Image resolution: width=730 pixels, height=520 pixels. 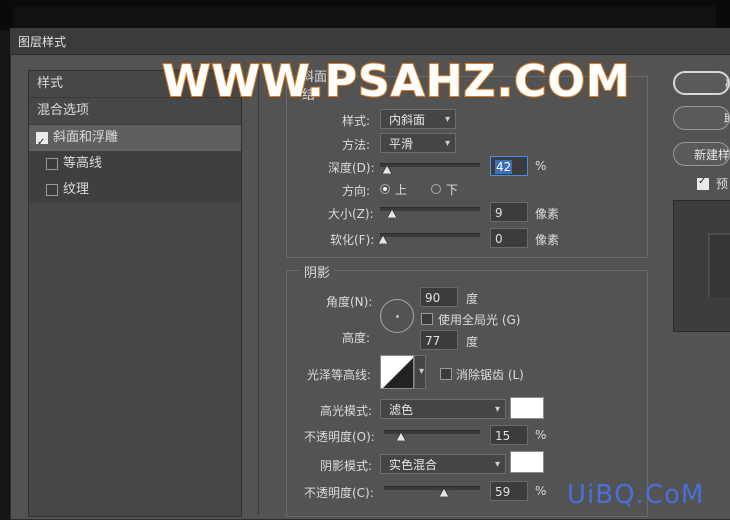 I want to click on highlight-opacity-unit: %, so click(x=541, y=435).